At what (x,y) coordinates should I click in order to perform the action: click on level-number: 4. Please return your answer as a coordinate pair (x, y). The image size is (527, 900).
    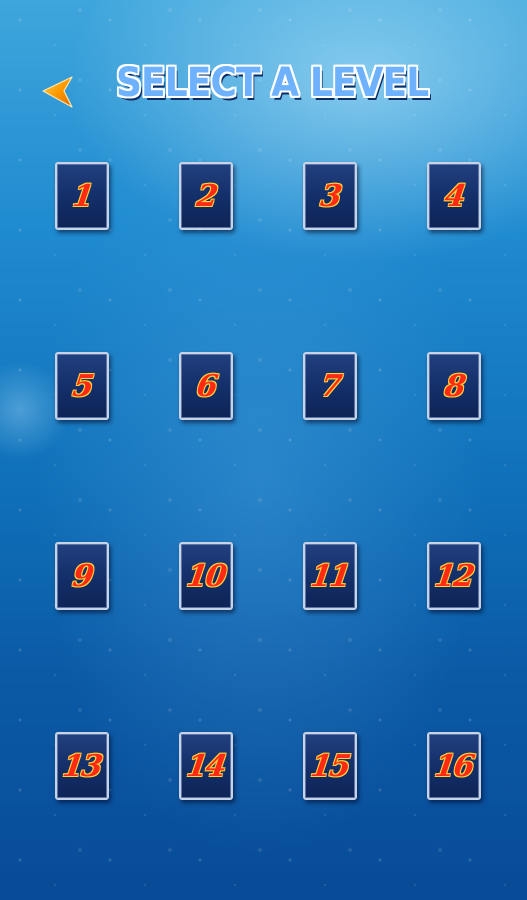
    Looking at the image, I should click on (454, 196).